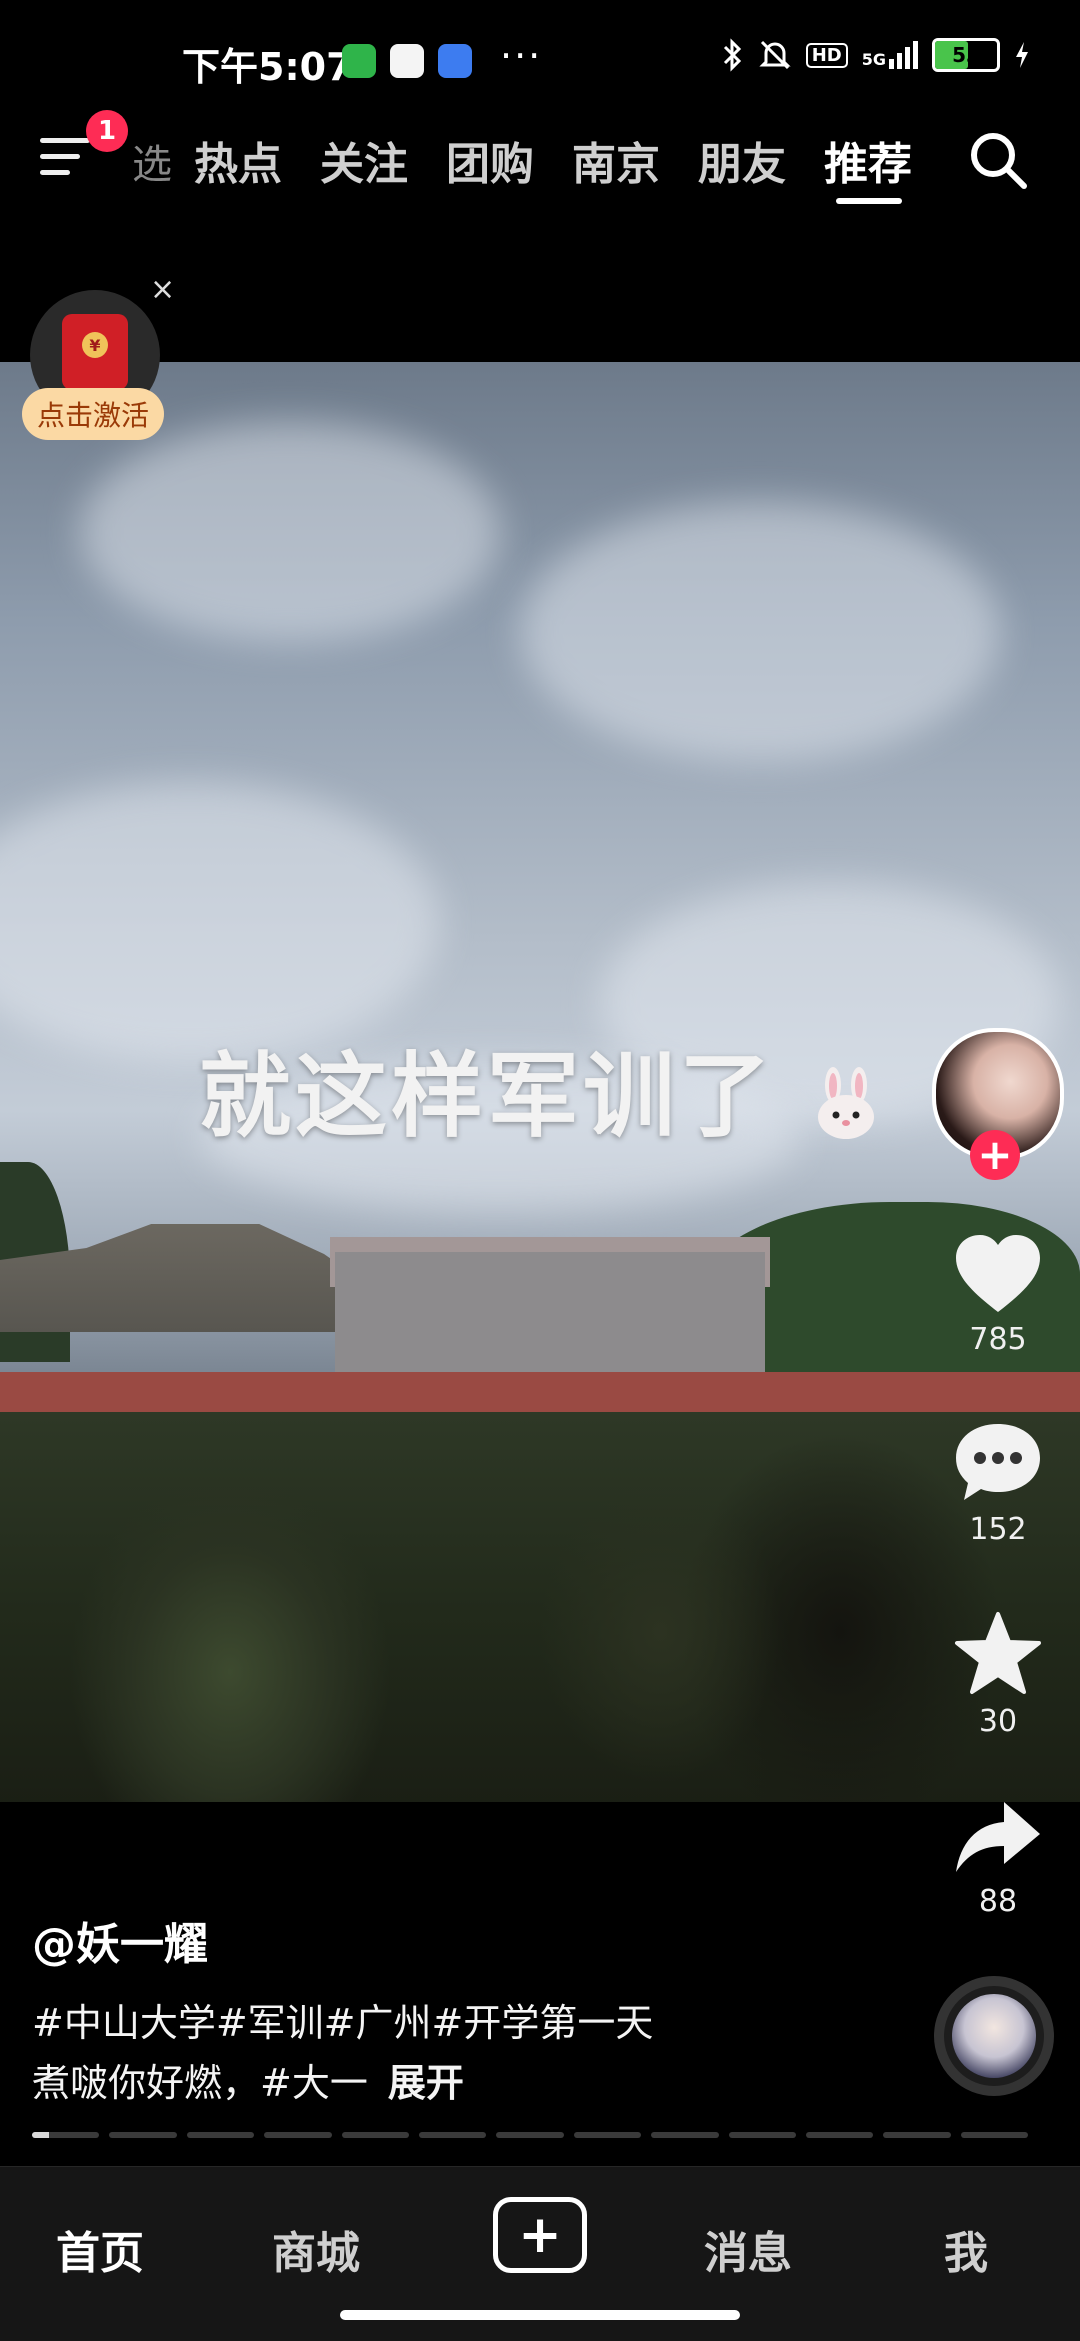 This screenshot has width=1080, height=2341. Describe the element at coordinates (490, 160) in the screenshot. I see `tab-group-buy: 团购` at that location.